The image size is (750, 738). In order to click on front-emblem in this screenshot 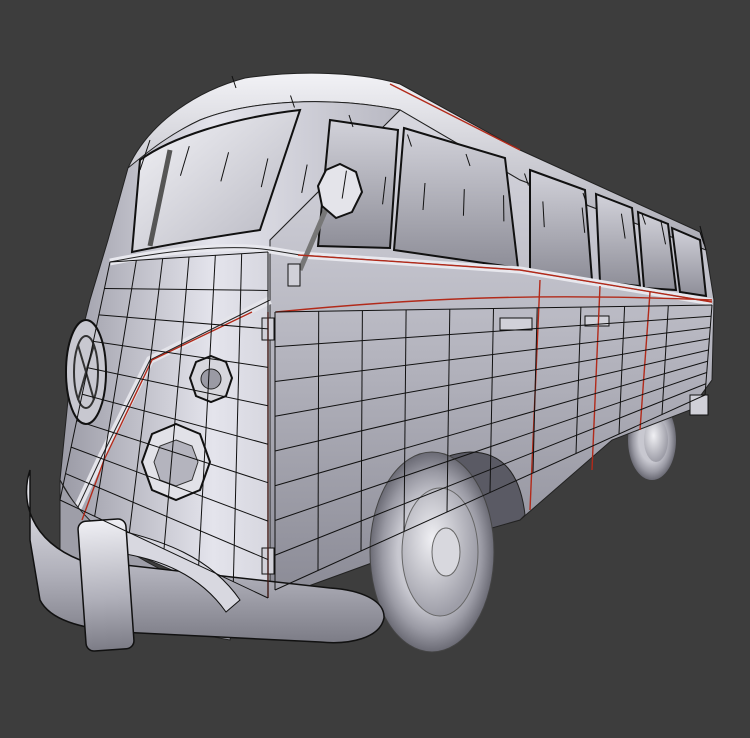, I will do `click(86, 372)`.